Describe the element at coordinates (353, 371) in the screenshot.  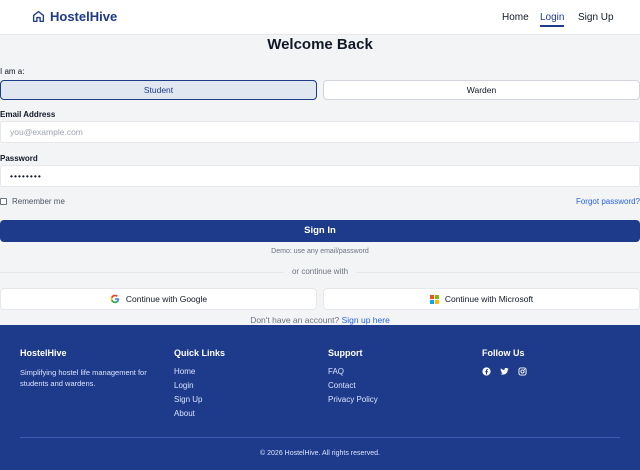
I see `footer-link-faq: FAQ` at that location.